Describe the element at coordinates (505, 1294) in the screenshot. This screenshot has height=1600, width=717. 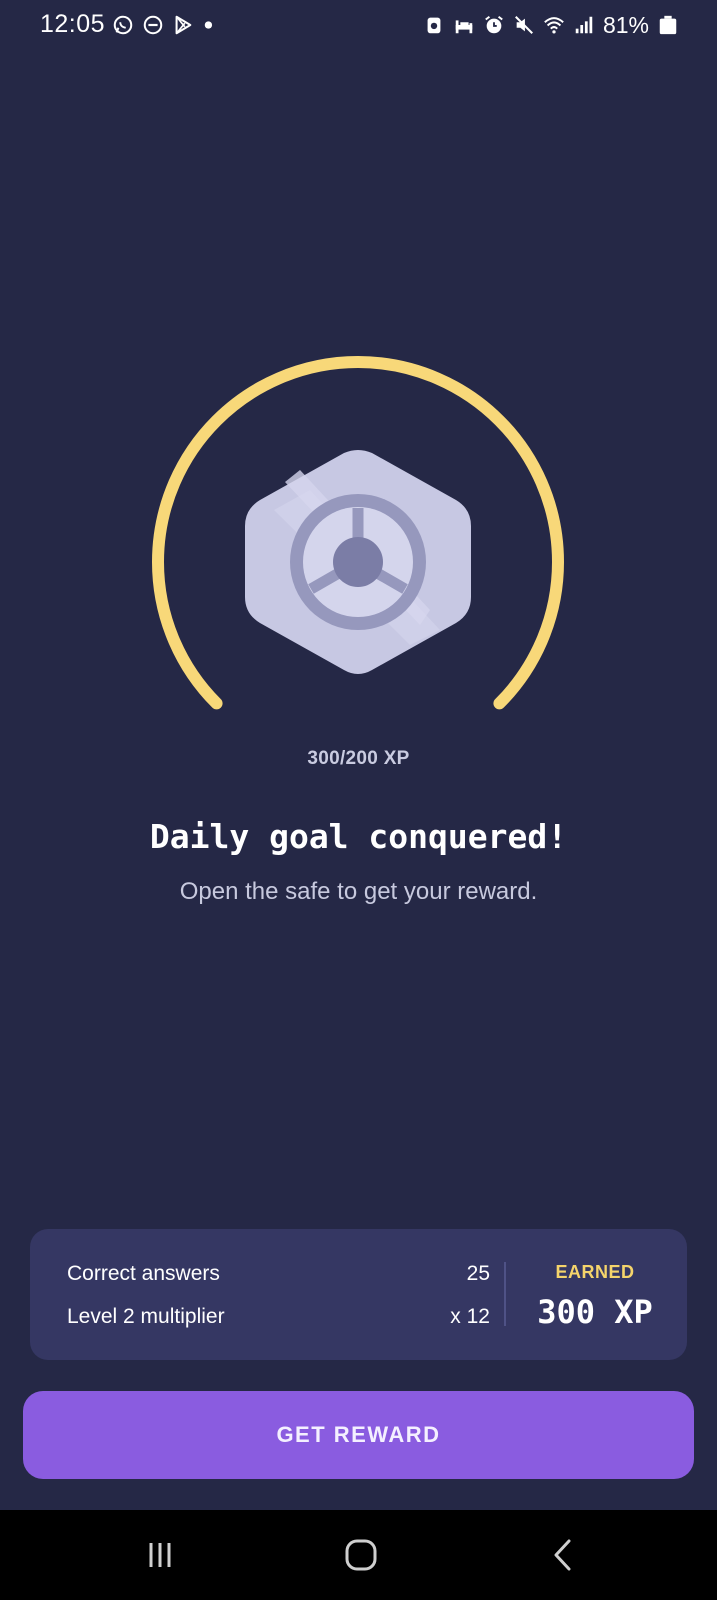
I see `card-divider` at that location.